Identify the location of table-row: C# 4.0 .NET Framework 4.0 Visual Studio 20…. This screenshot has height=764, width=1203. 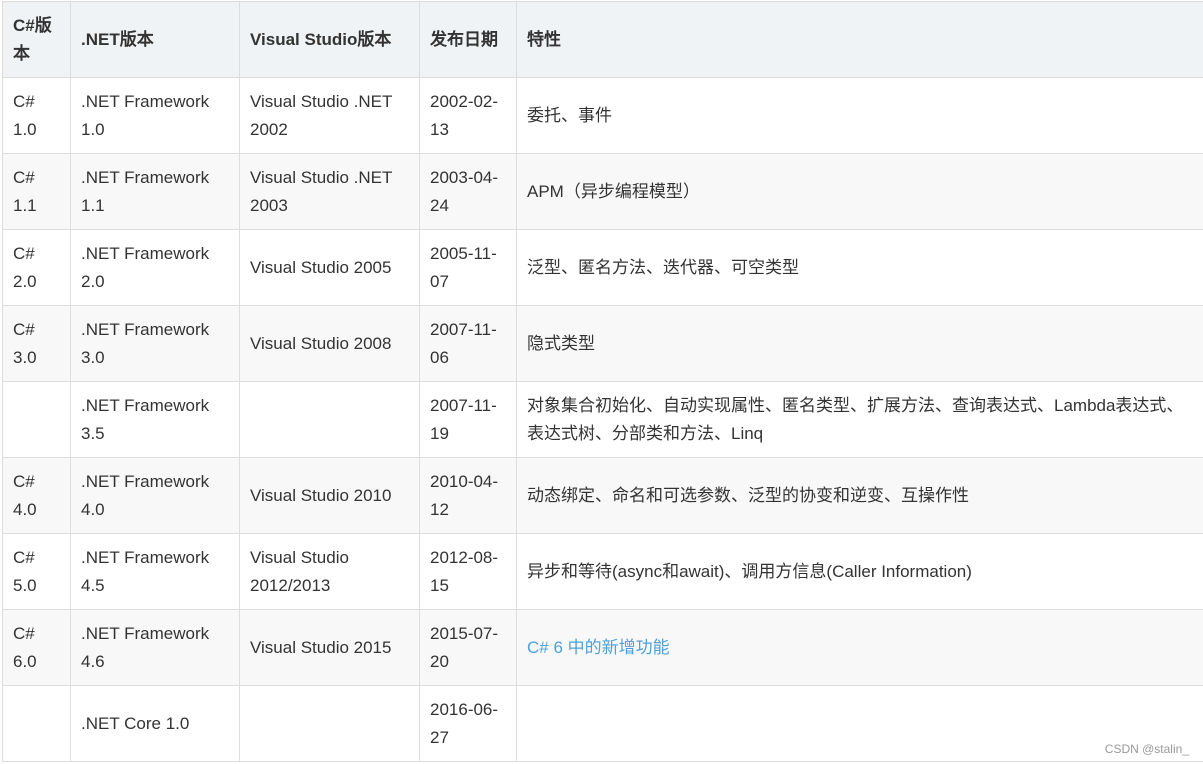
(602, 495).